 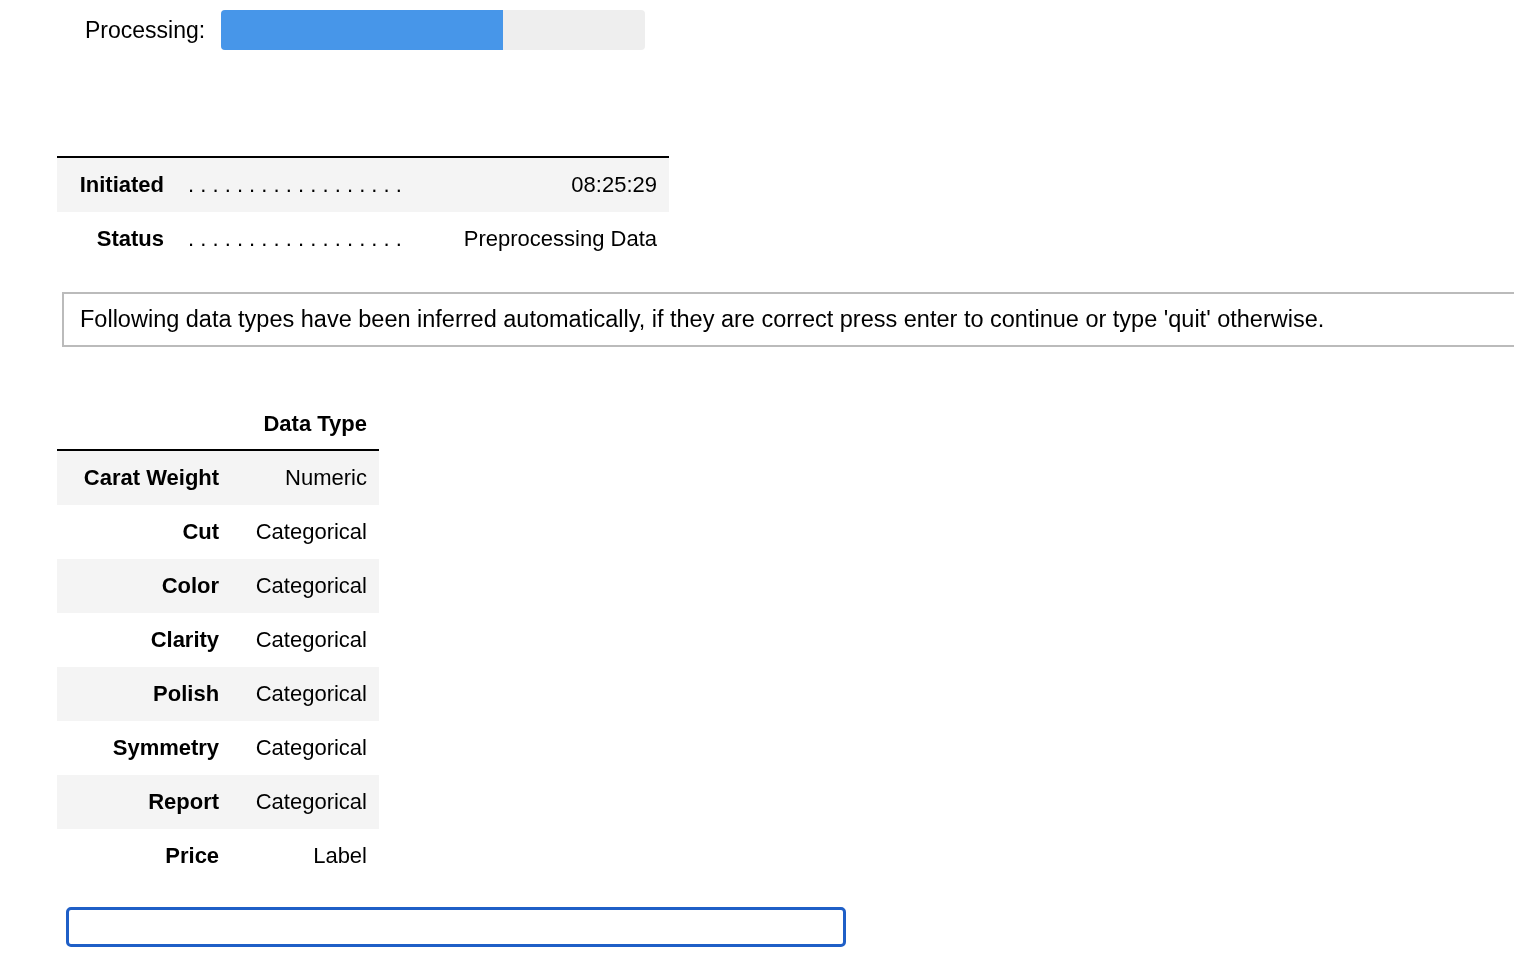 I want to click on table-cell: Label, so click(x=340, y=855).